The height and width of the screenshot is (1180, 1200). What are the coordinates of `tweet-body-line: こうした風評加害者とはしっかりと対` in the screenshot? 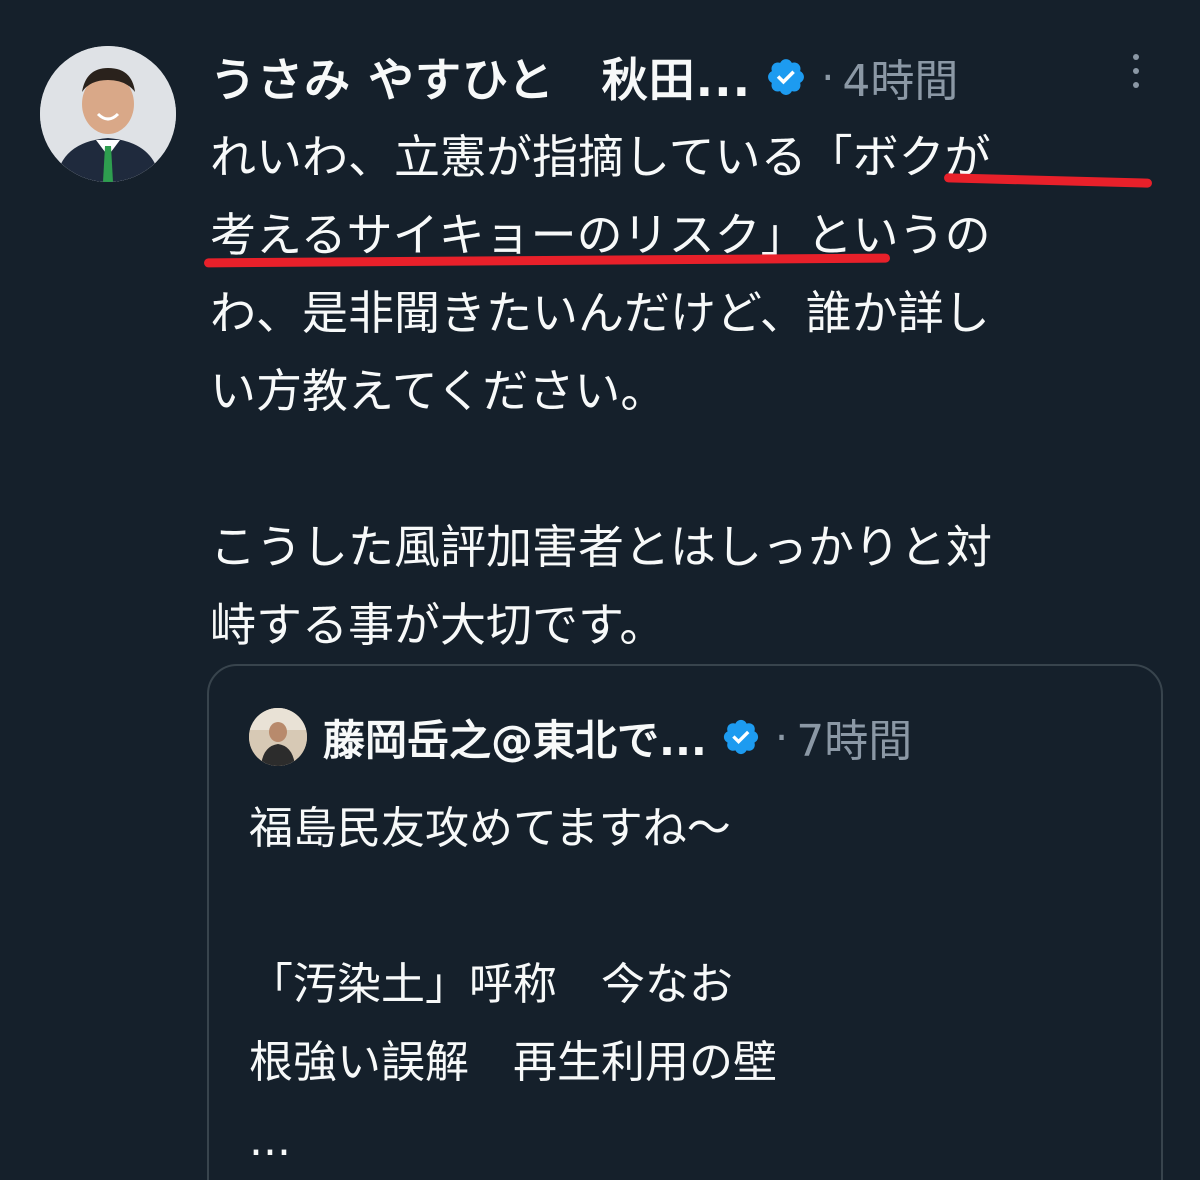 It's located at (601, 547).